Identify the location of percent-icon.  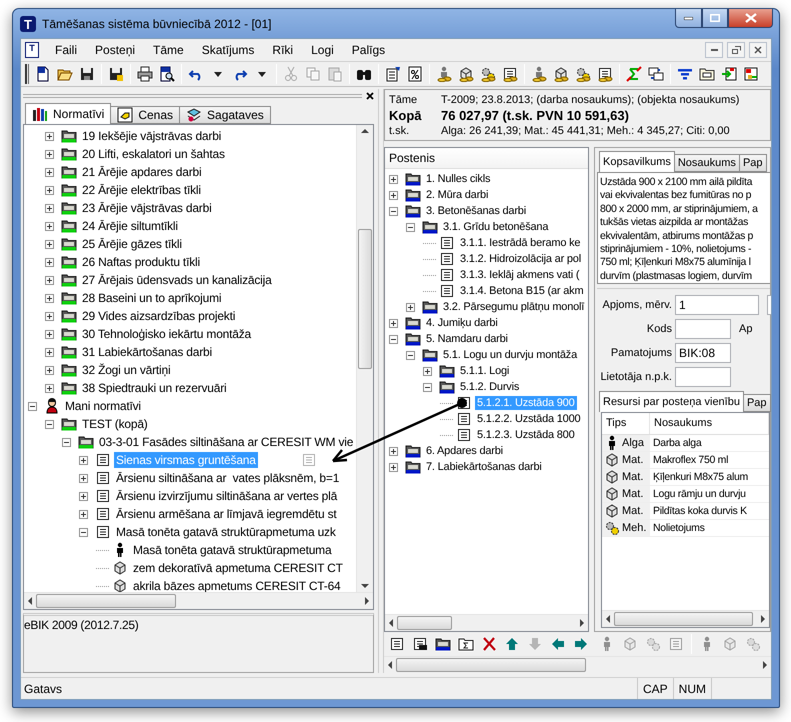
(415, 74).